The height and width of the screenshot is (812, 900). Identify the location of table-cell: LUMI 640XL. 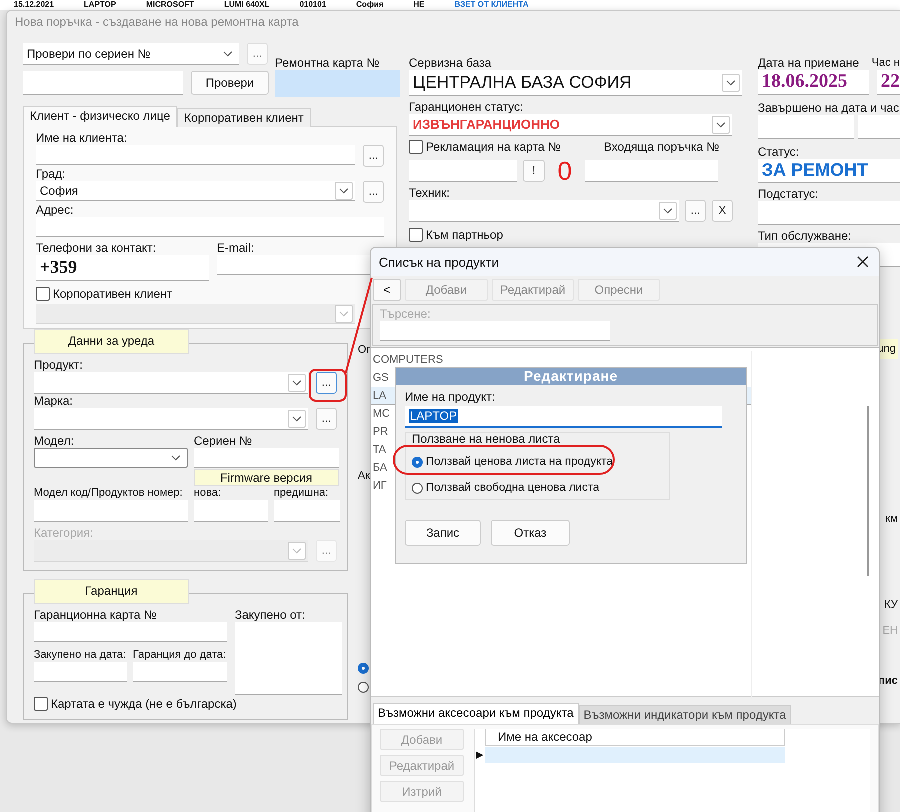
(247, 5).